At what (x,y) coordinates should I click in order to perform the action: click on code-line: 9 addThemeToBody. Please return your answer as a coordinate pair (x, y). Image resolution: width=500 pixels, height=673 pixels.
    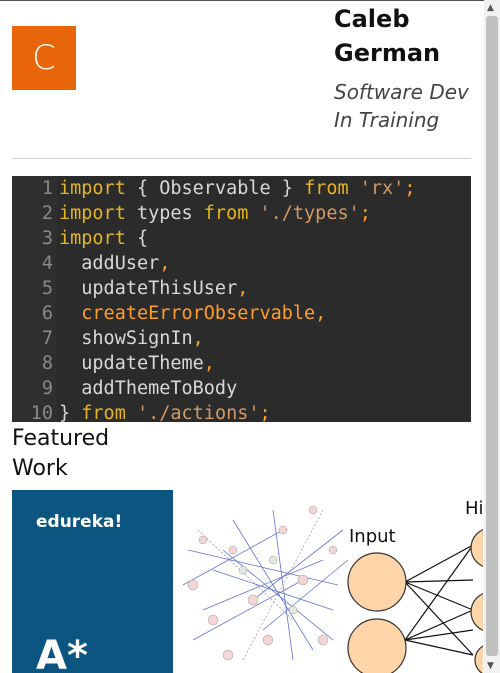
    Looking at the image, I should click on (241, 388).